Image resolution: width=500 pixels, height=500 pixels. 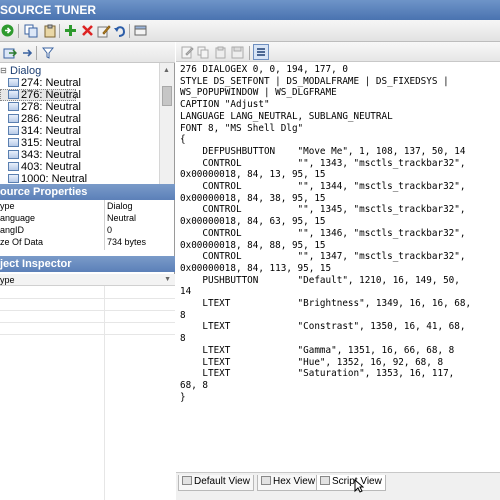 What do you see at coordinates (49, 30) in the screenshot?
I see `paste-icon` at bounding box center [49, 30].